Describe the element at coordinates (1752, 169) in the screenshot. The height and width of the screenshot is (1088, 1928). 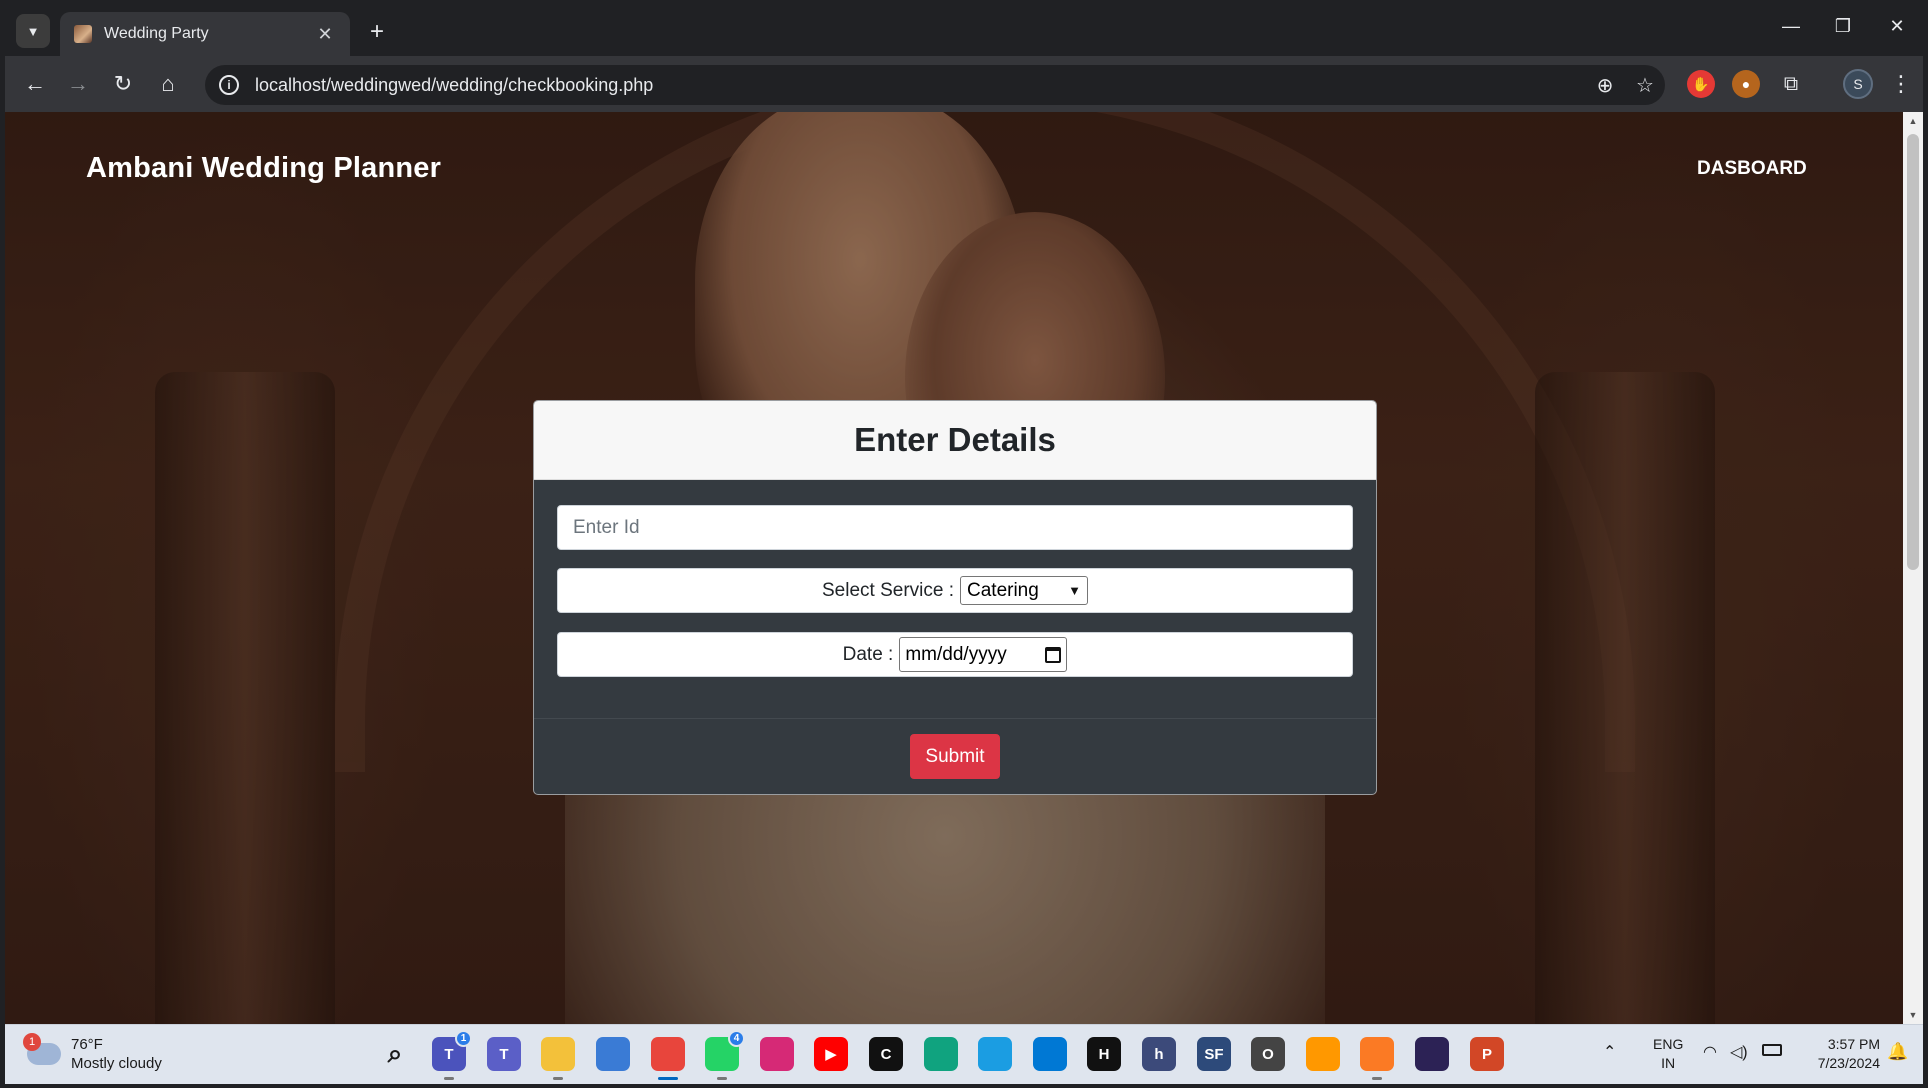
I see `nav-dashboard-link: DASBOARD` at that location.